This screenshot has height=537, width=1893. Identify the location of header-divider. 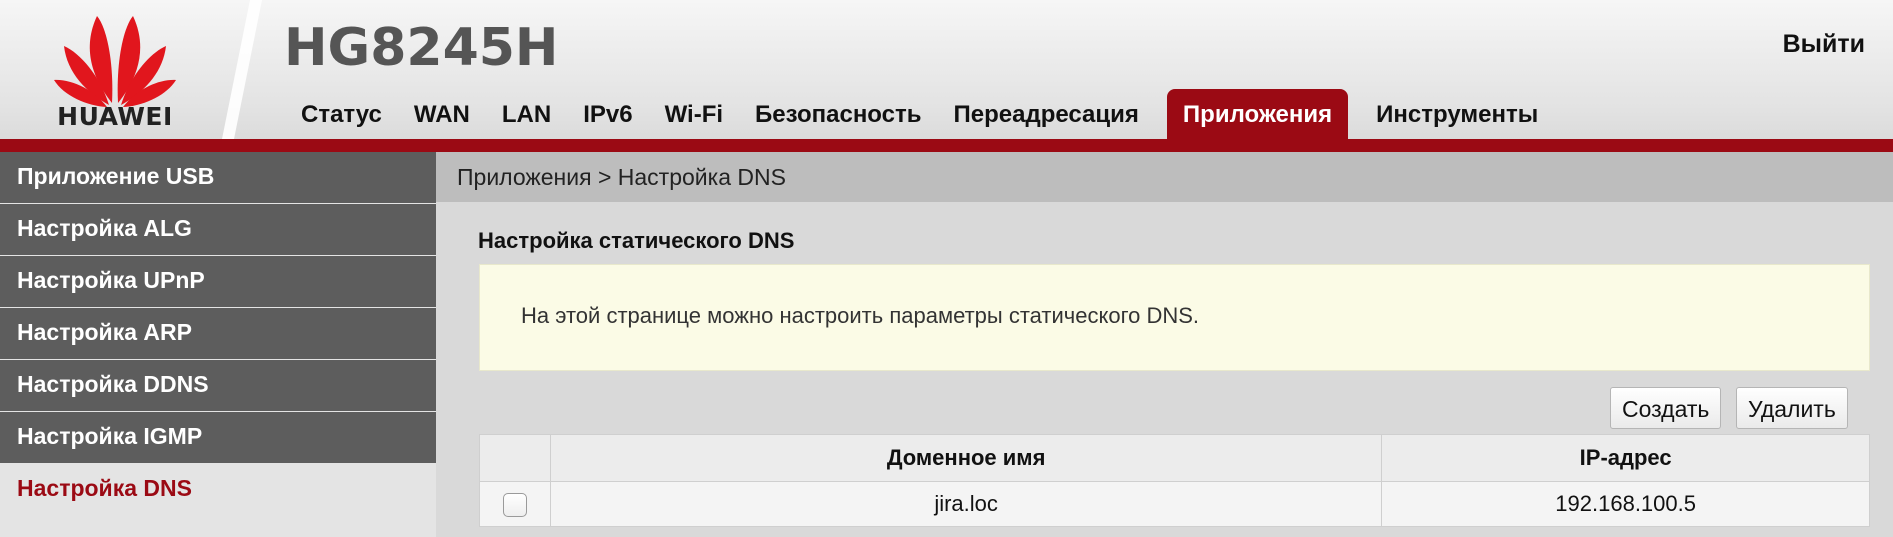
(242, 69).